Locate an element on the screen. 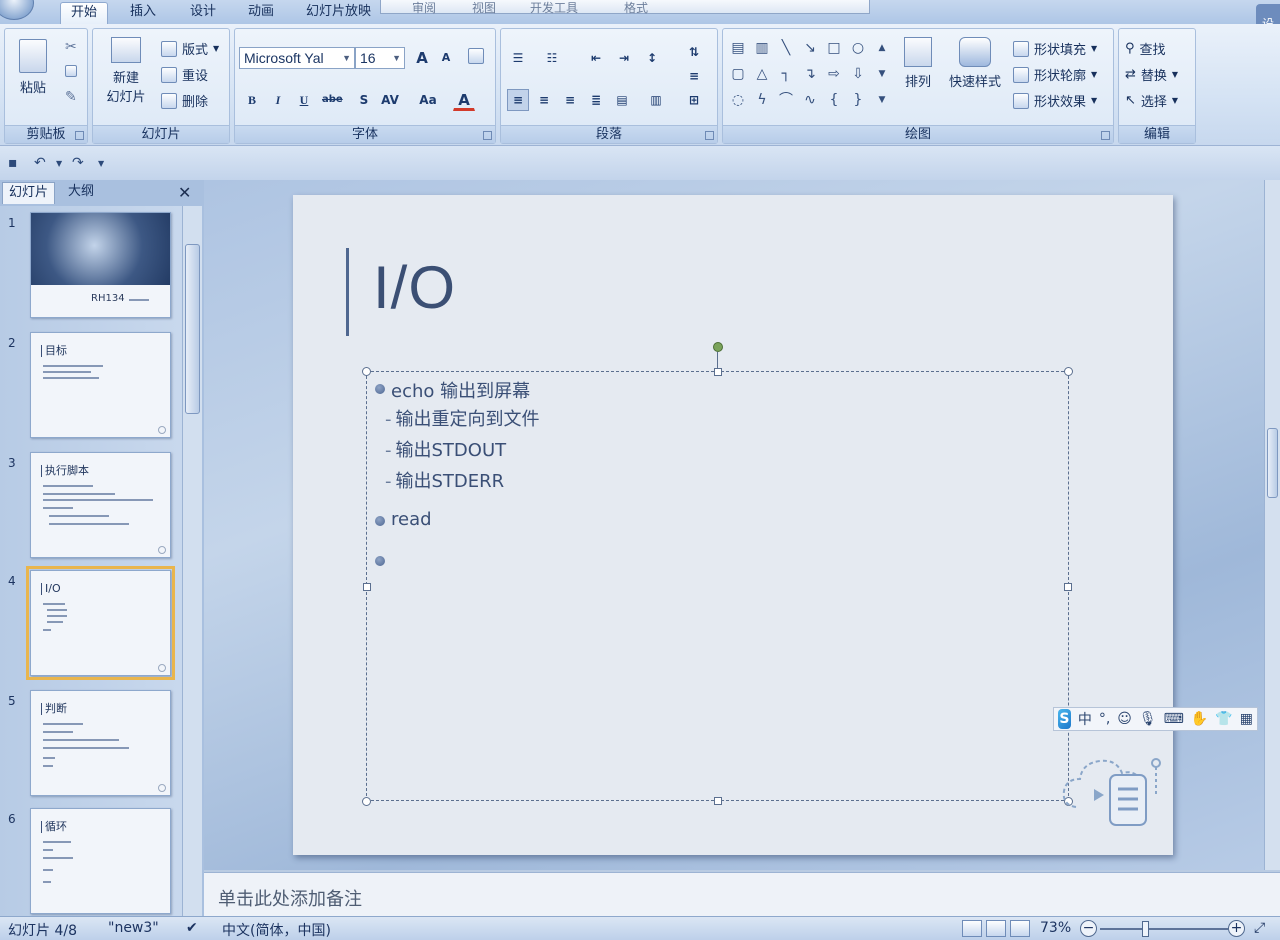 The height and width of the screenshot is (940, 1280). elbow-connector-shape-icon: ┐ is located at coordinates (786, 74).